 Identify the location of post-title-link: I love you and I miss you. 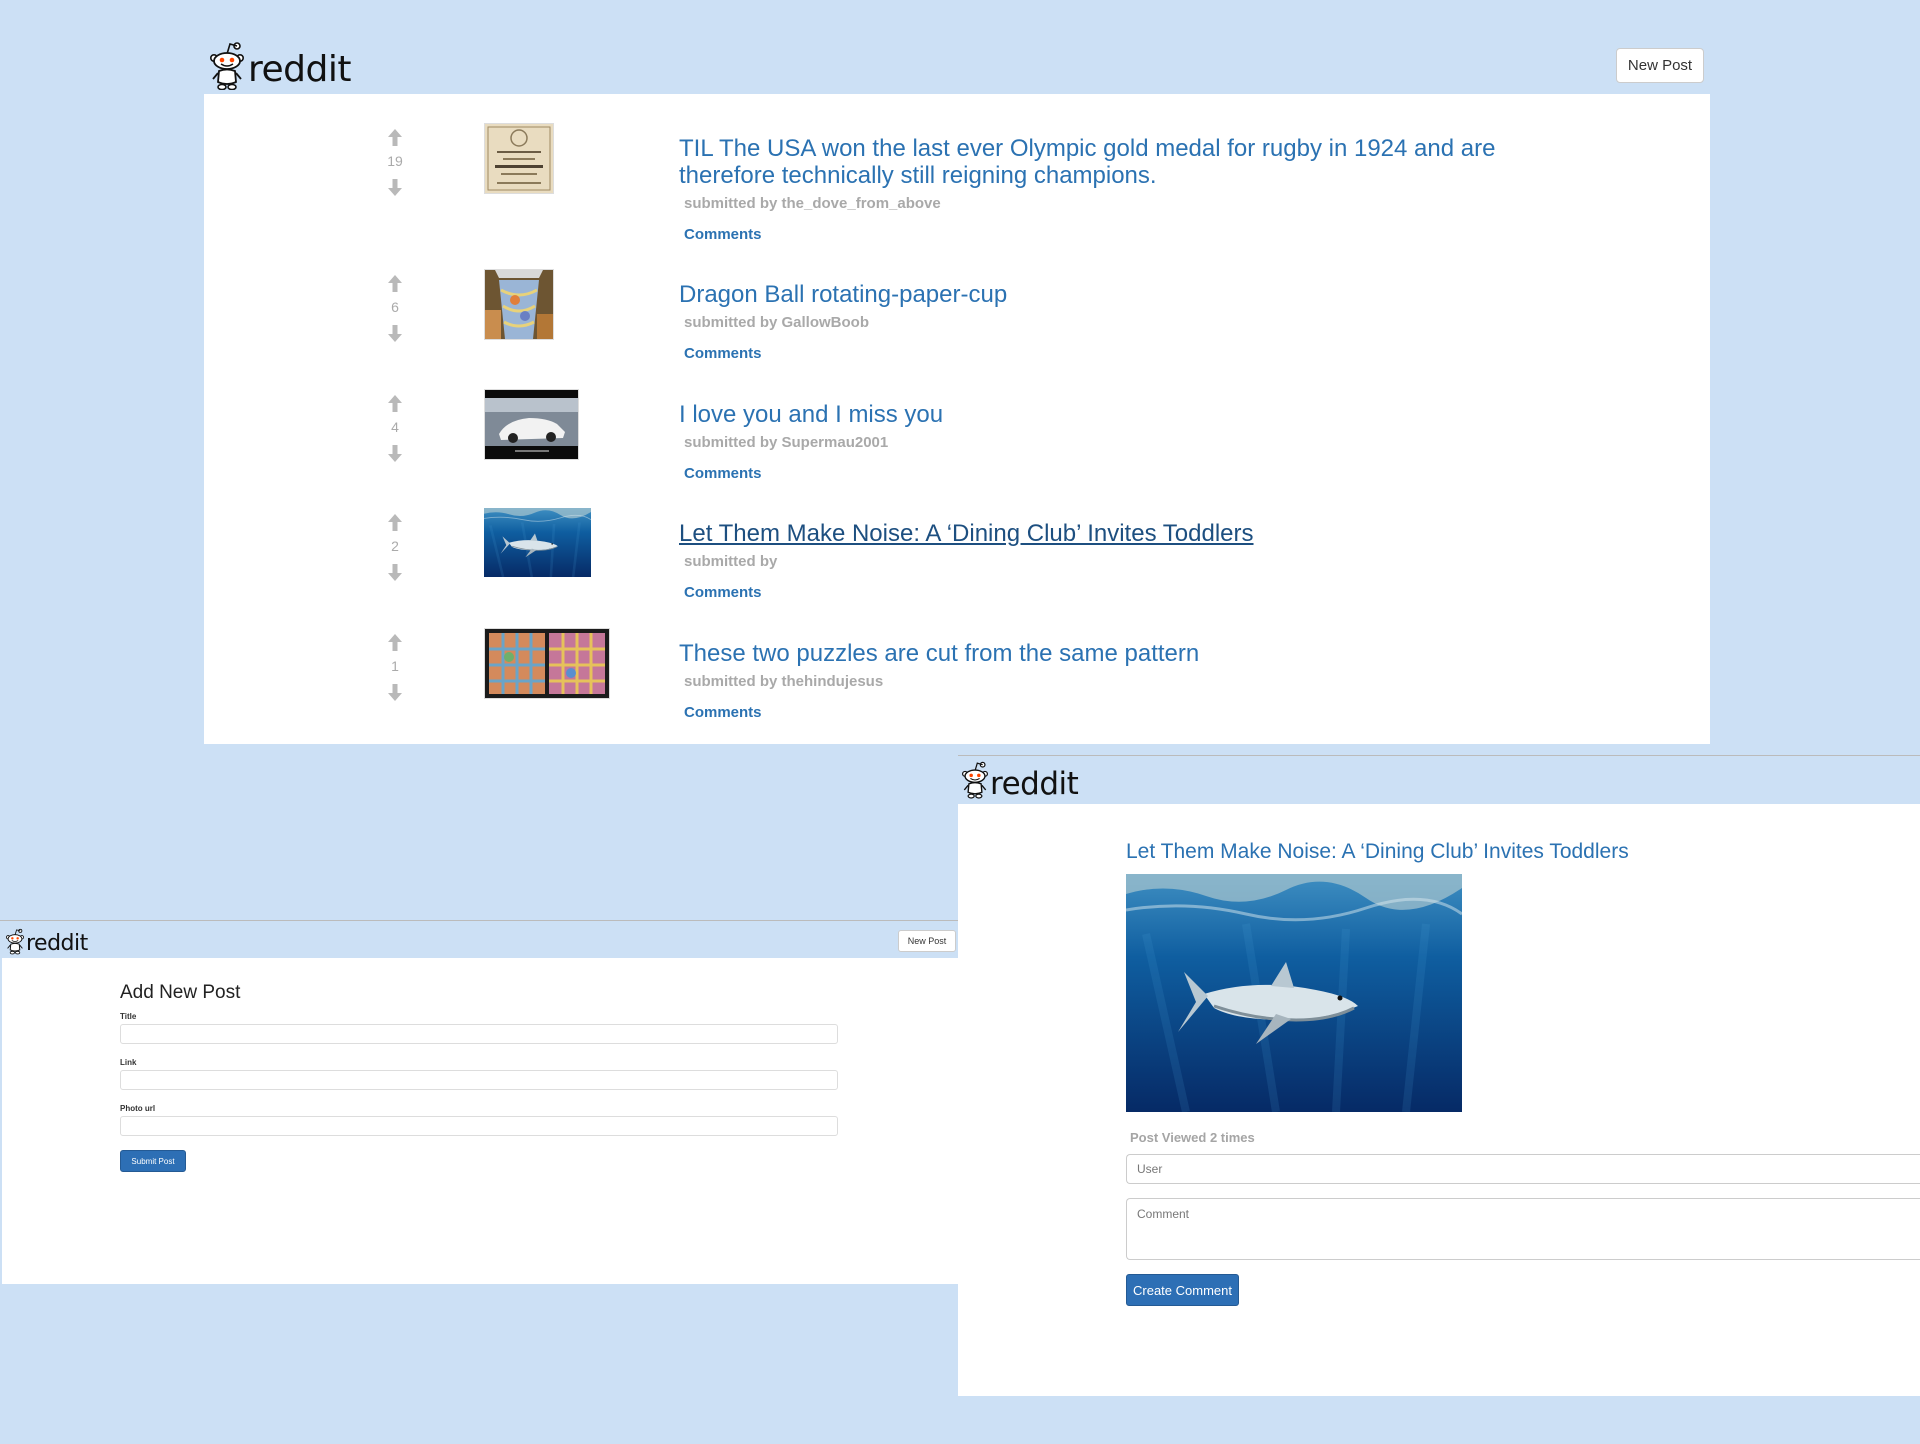
(1129, 414).